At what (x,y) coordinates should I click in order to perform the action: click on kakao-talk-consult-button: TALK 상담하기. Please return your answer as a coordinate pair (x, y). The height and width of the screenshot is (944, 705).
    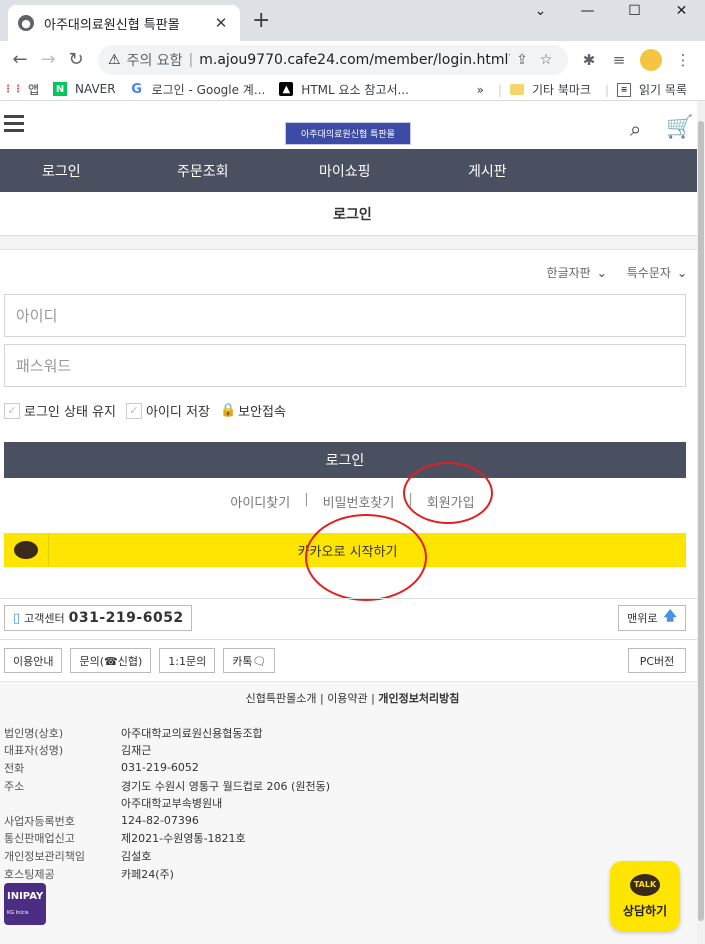
    Looking at the image, I should click on (645, 896).